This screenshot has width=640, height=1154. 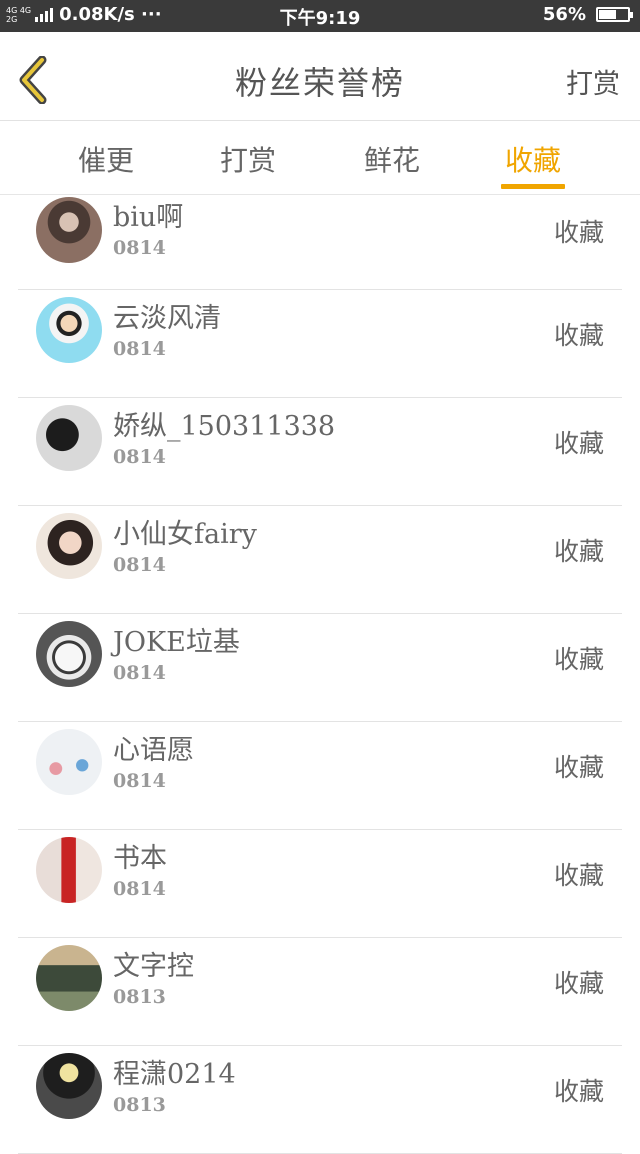 What do you see at coordinates (174, 1074) in the screenshot?
I see `user-name: 程潇0214` at bounding box center [174, 1074].